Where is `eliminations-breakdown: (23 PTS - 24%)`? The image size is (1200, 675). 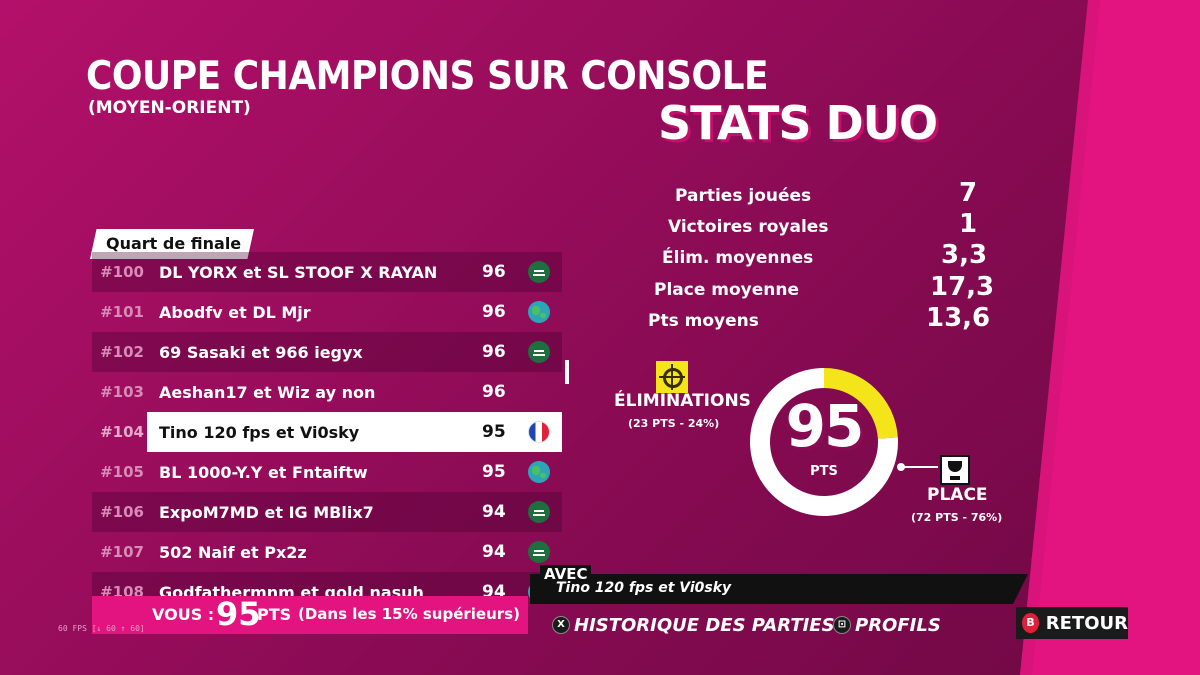
eliminations-breakdown: (23 PTS - 24%) is located at coordinates (674, 423).